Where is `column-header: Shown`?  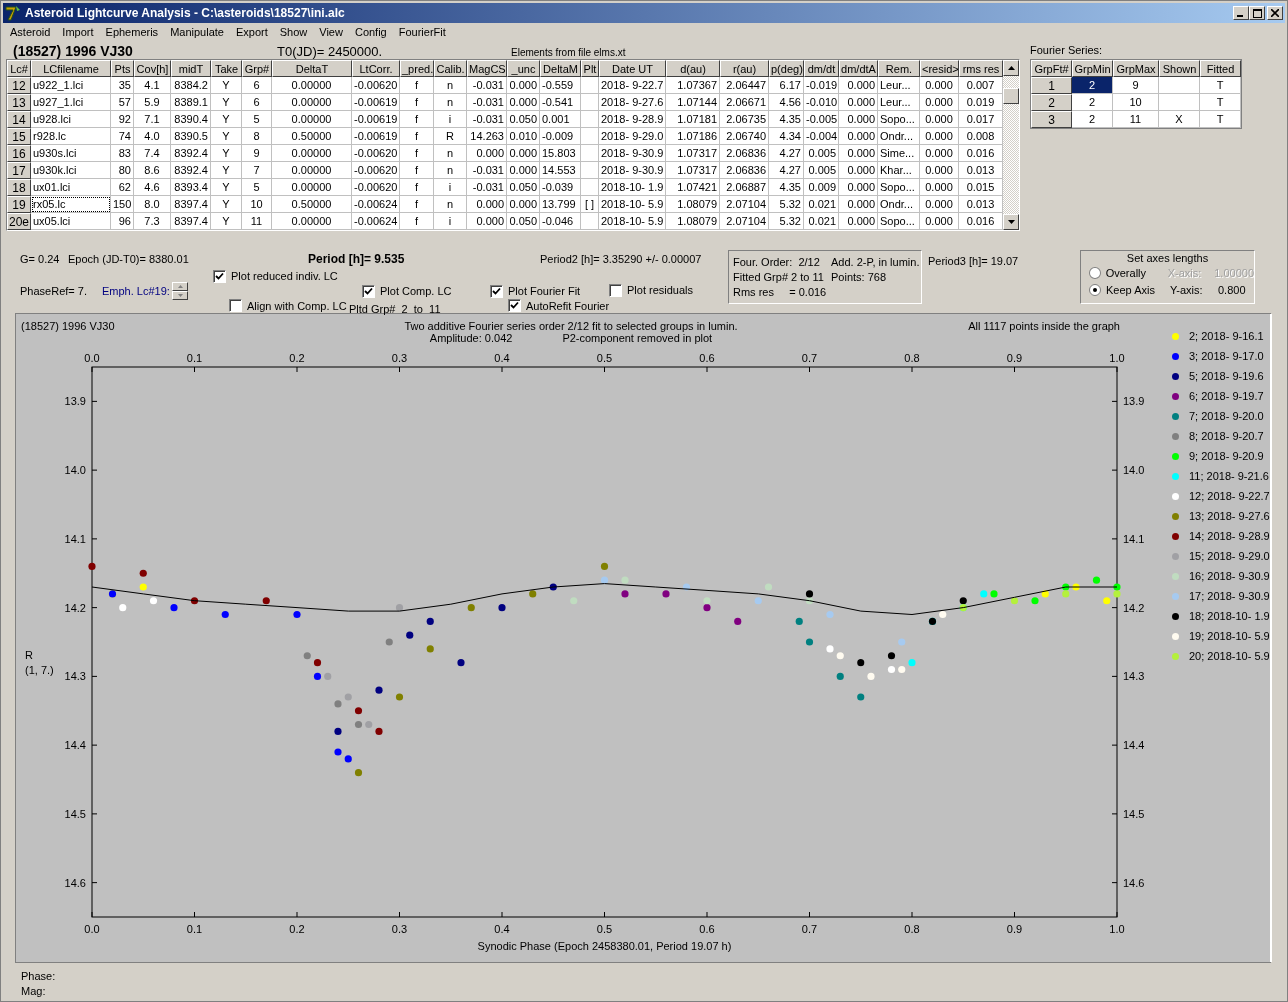
column-header: Shown is located at coordinates (1179, 68).